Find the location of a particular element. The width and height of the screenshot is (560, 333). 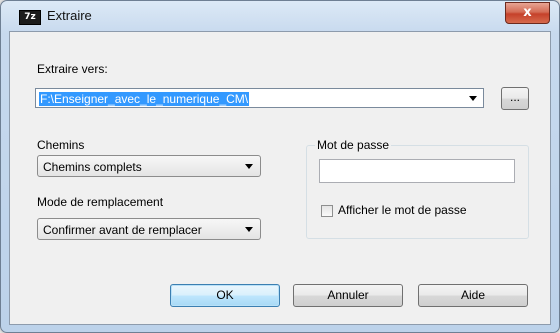

close-button: x is located at coordinates (527, 13).